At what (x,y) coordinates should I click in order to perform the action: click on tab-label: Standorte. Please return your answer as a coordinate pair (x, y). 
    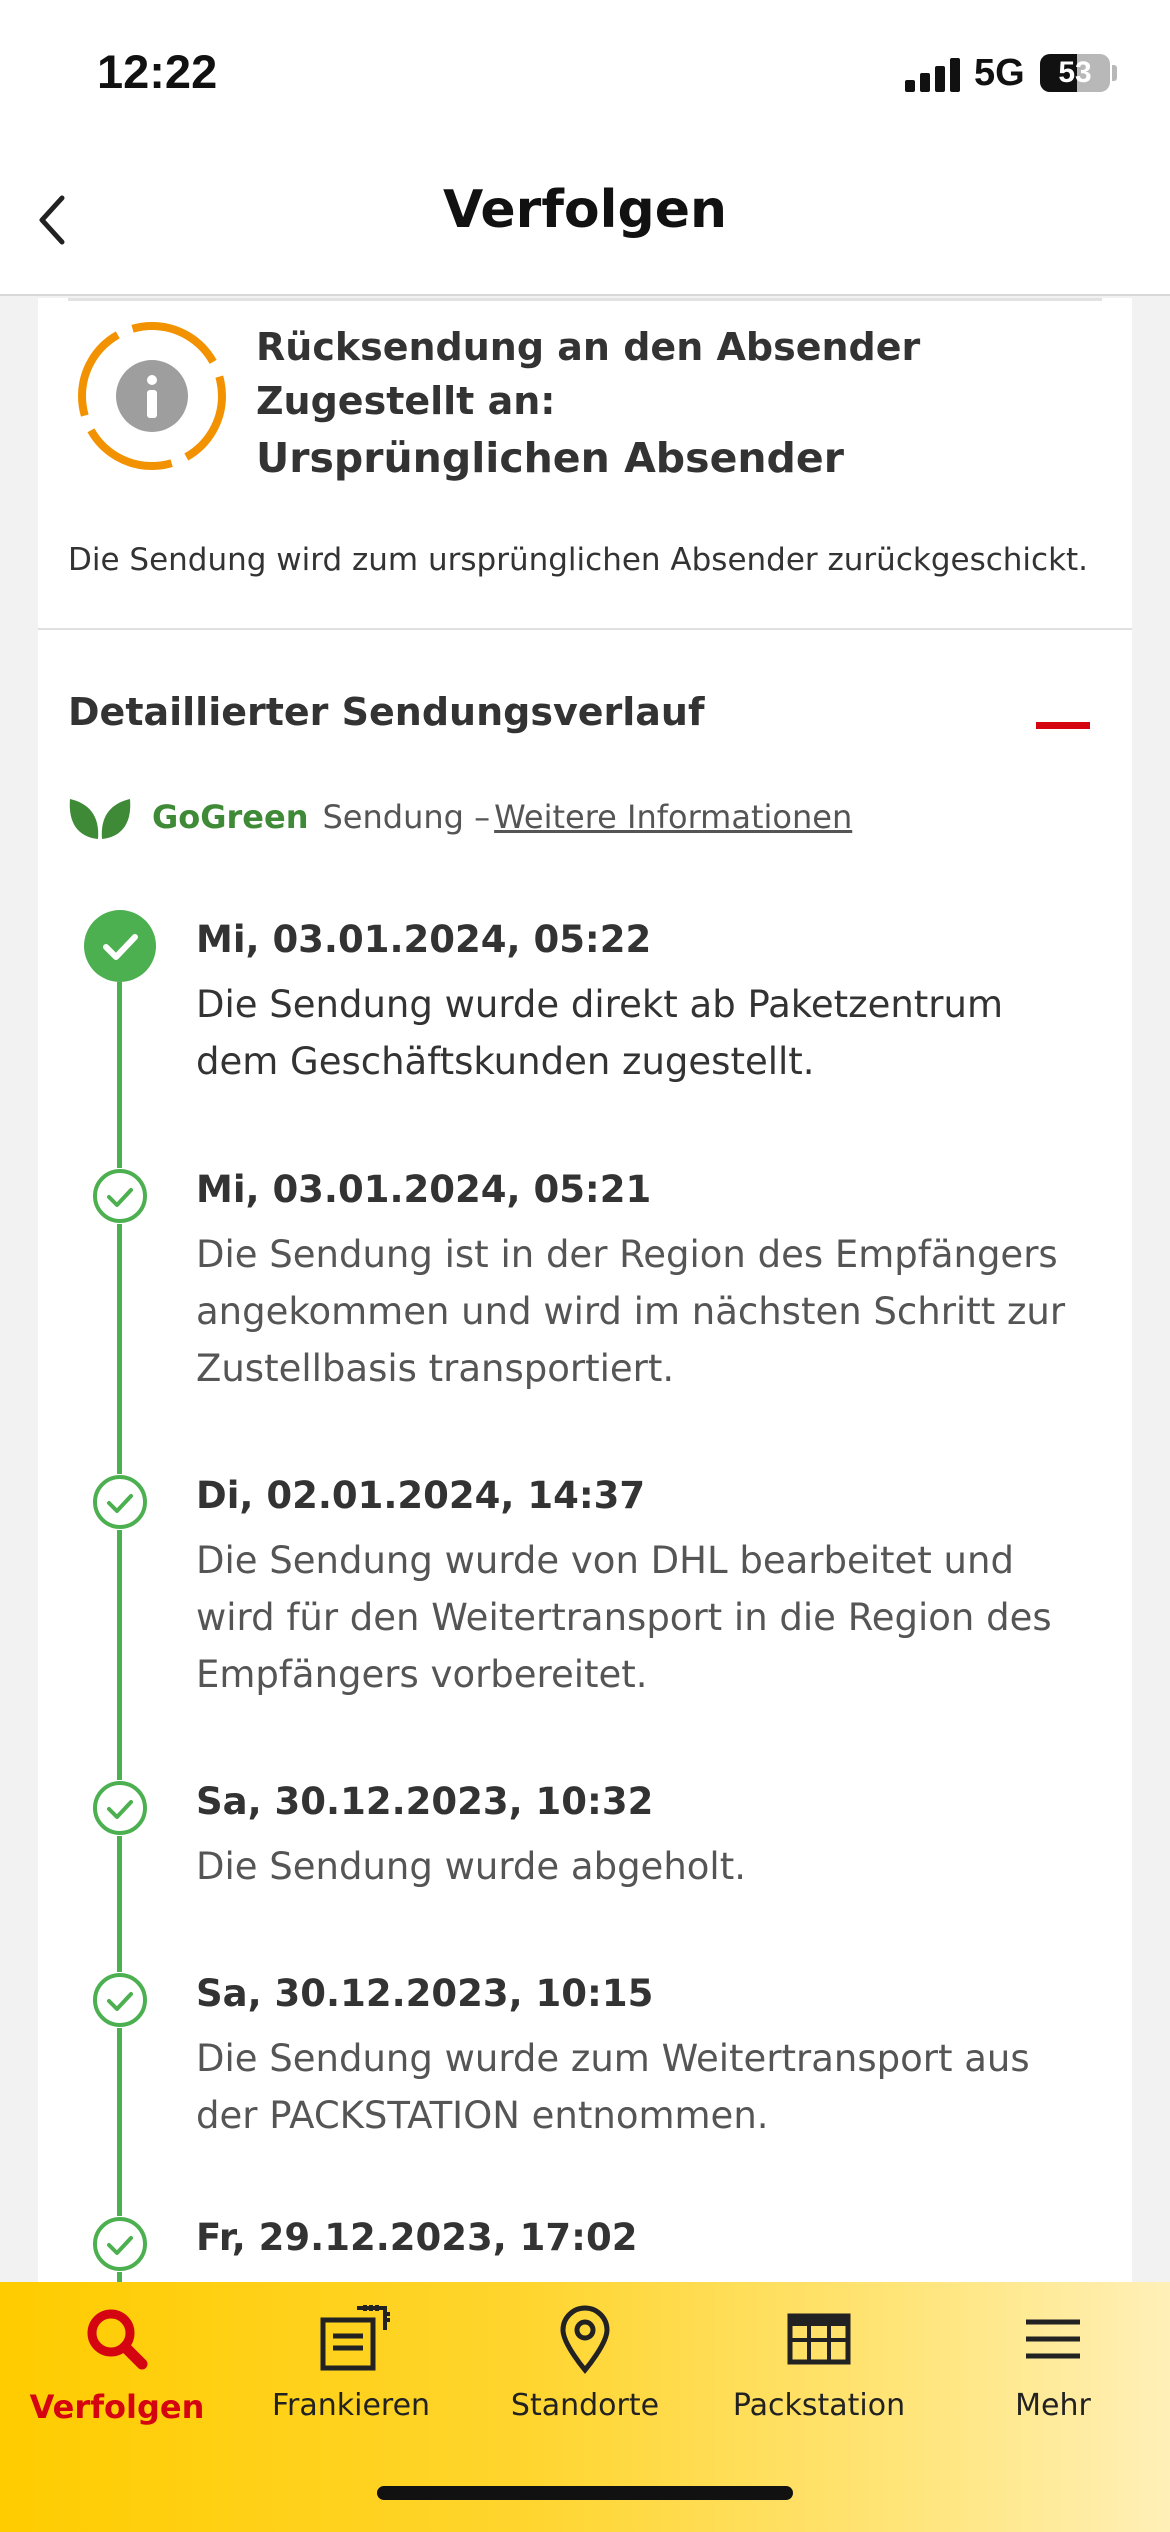
    Looking at the image, I should click on (585, 2405).